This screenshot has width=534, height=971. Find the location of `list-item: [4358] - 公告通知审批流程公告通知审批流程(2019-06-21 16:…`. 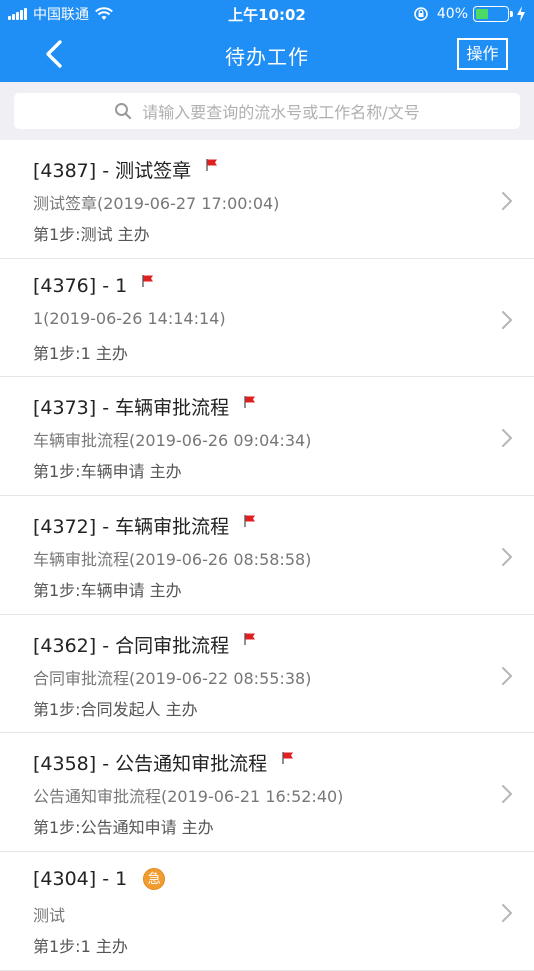

list-item: [4358] - 公告通知审批流程公告通知审批流程(2019-06-21 16:… is located at coordinates (267, 793).